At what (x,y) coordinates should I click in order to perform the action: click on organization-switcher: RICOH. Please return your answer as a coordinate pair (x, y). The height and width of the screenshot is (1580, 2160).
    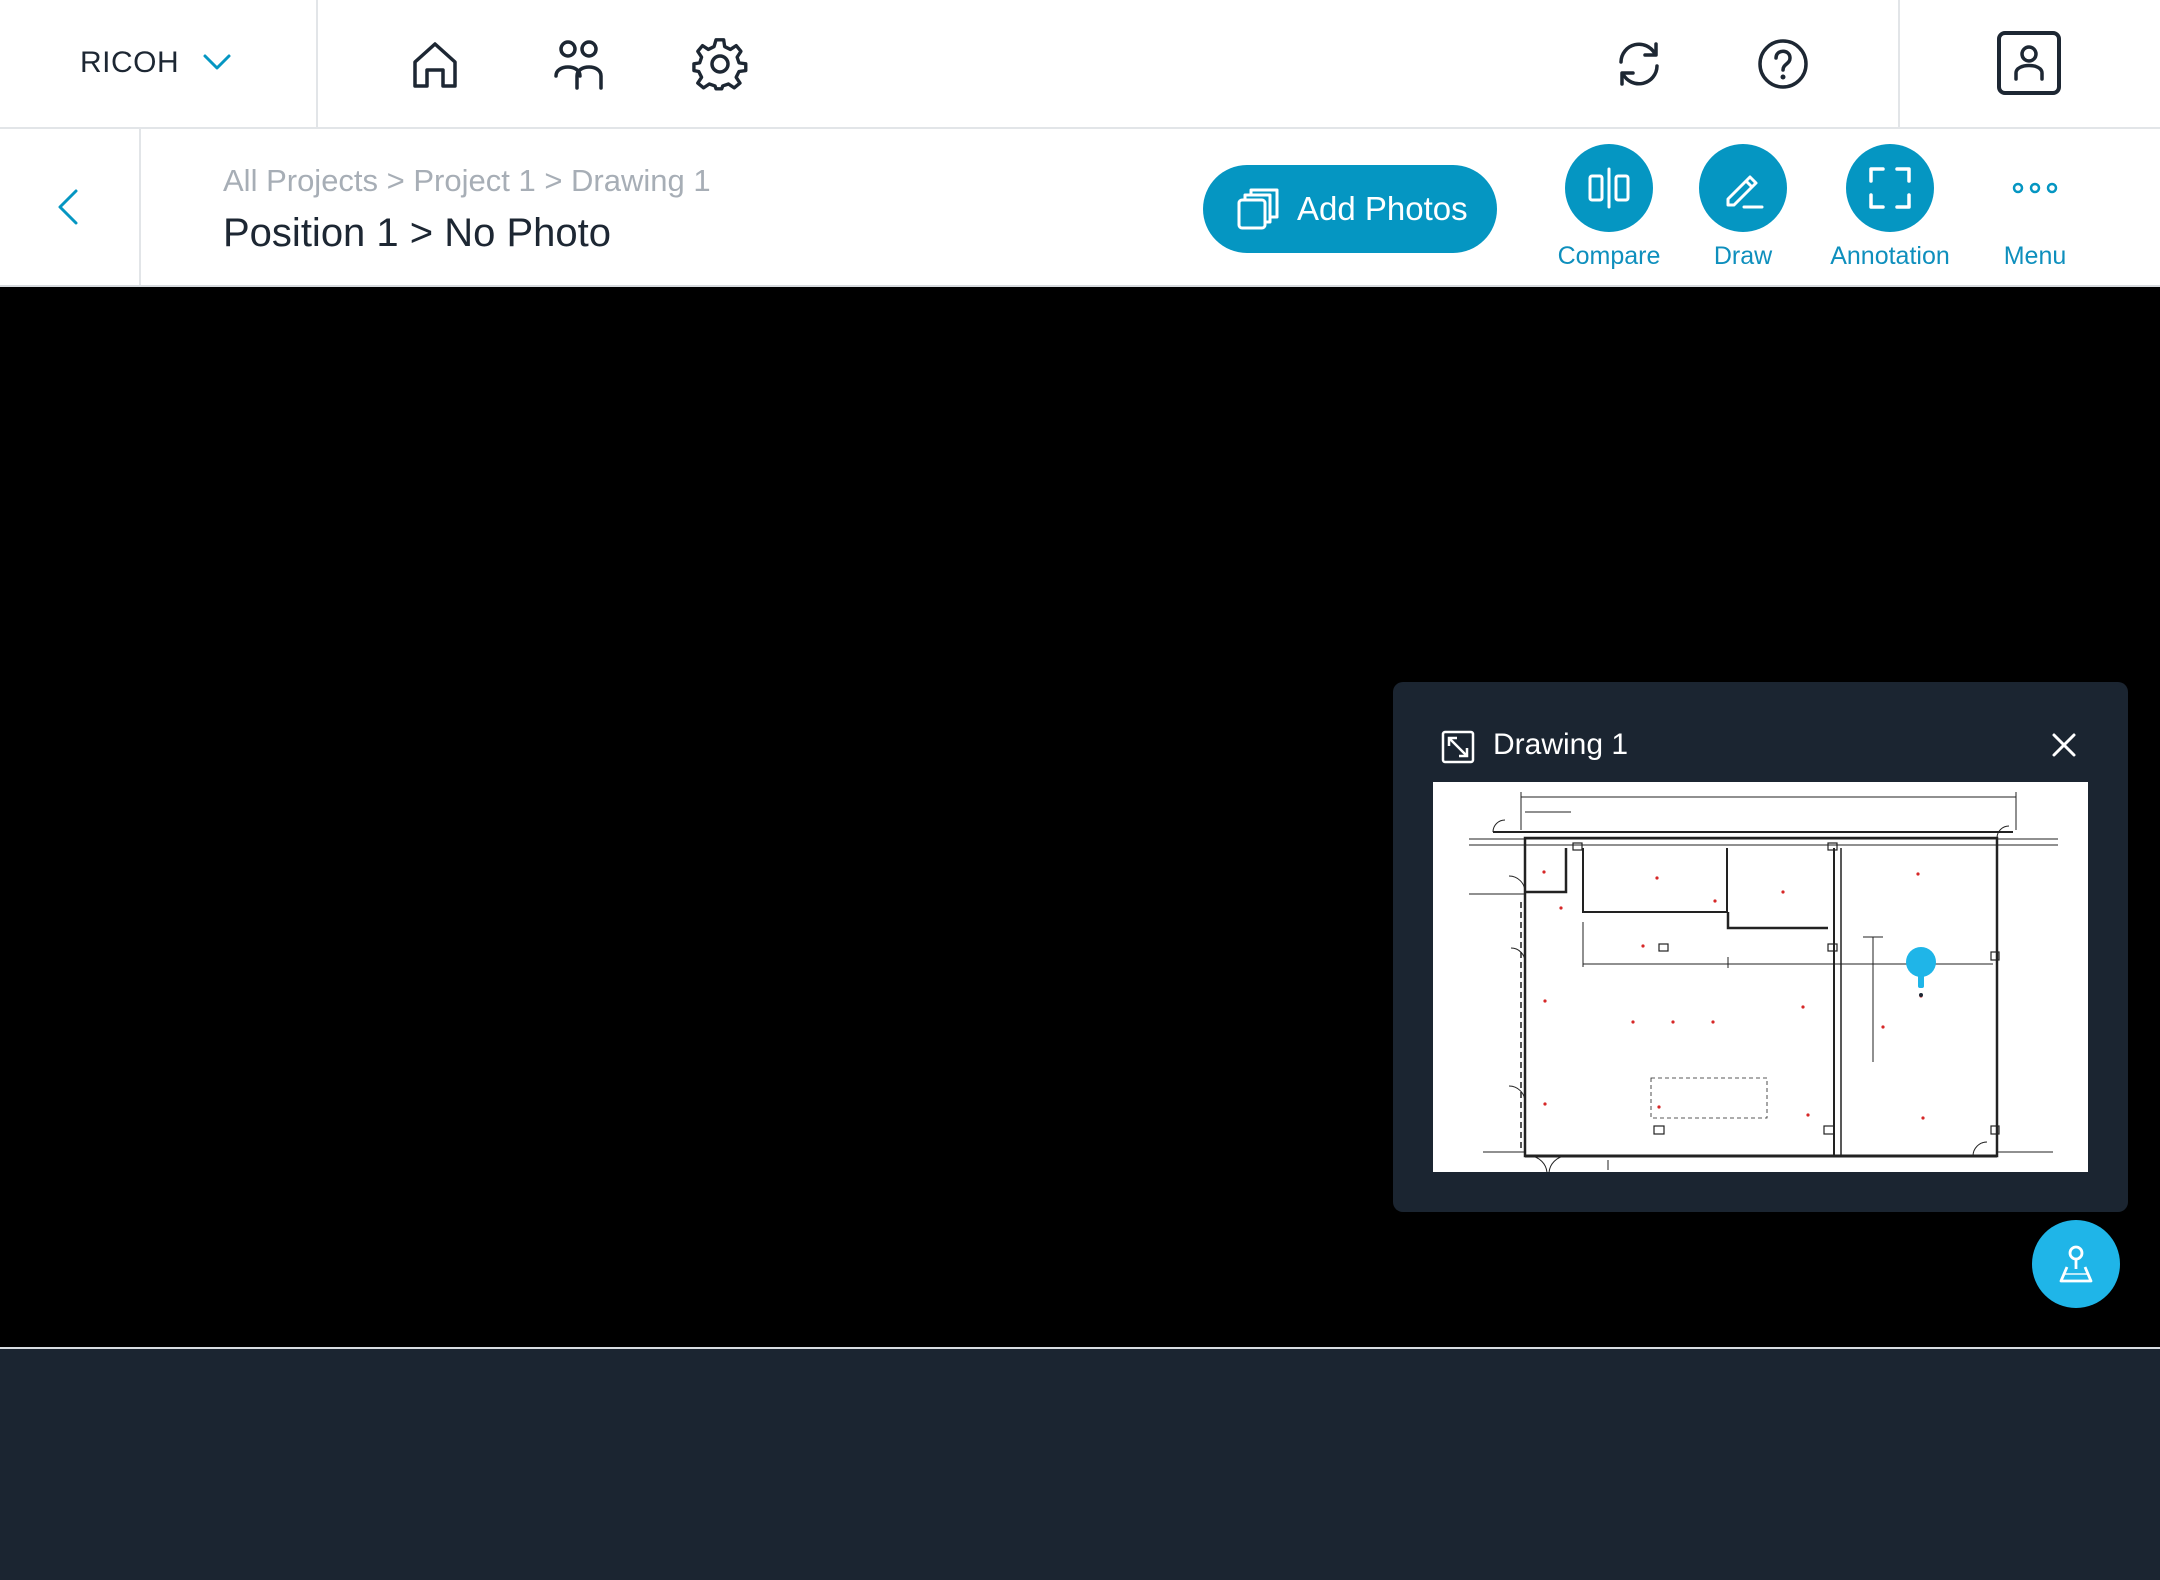
    Looking at the image, I should click on (159, 64).